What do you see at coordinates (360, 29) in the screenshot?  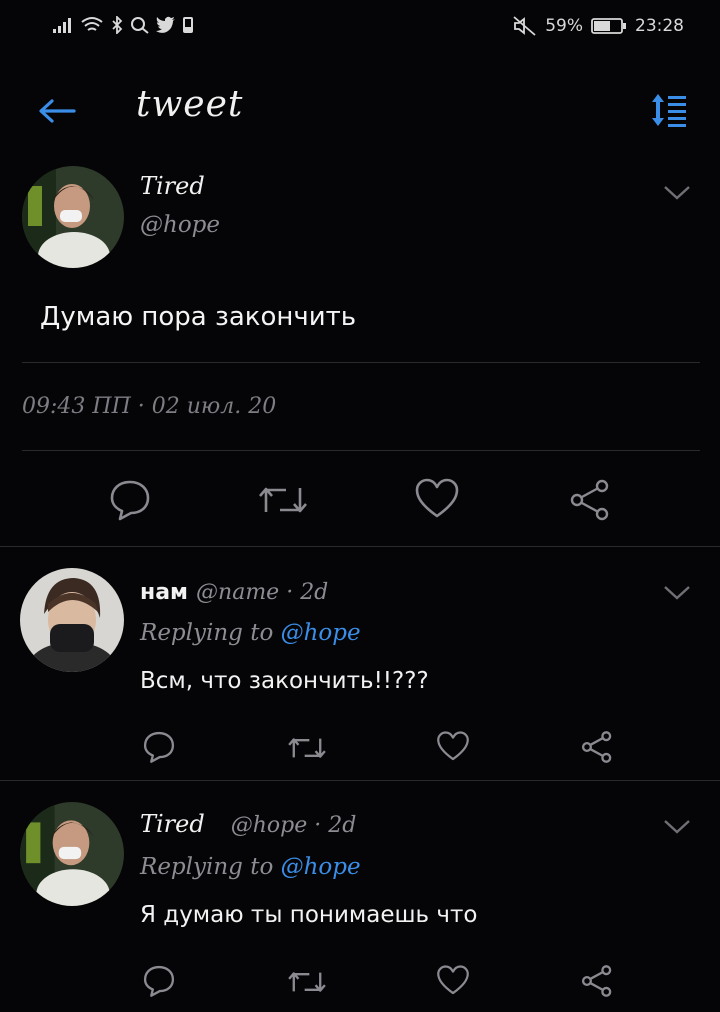 I see `status-bar: 59% 23:28` at bounding box center [360, 29].